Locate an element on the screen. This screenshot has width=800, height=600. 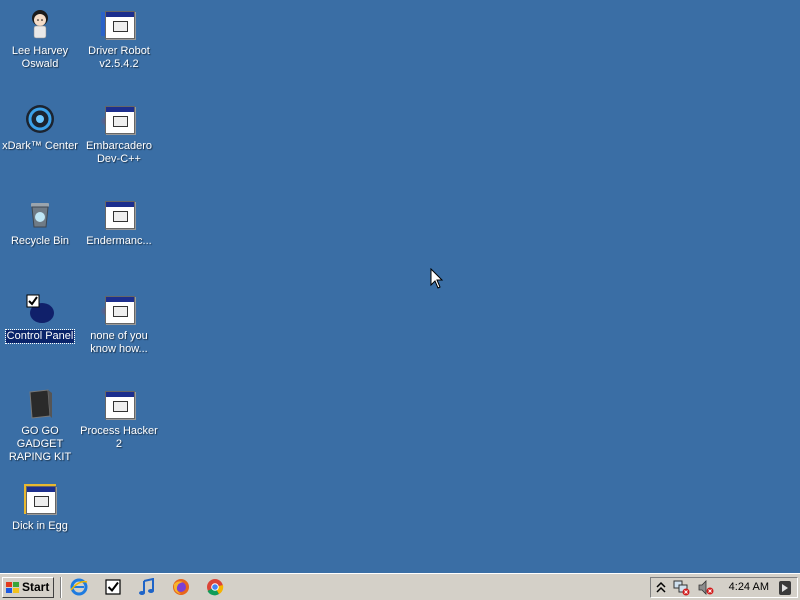
taskbar-separator is located at coordinates (61, 587).